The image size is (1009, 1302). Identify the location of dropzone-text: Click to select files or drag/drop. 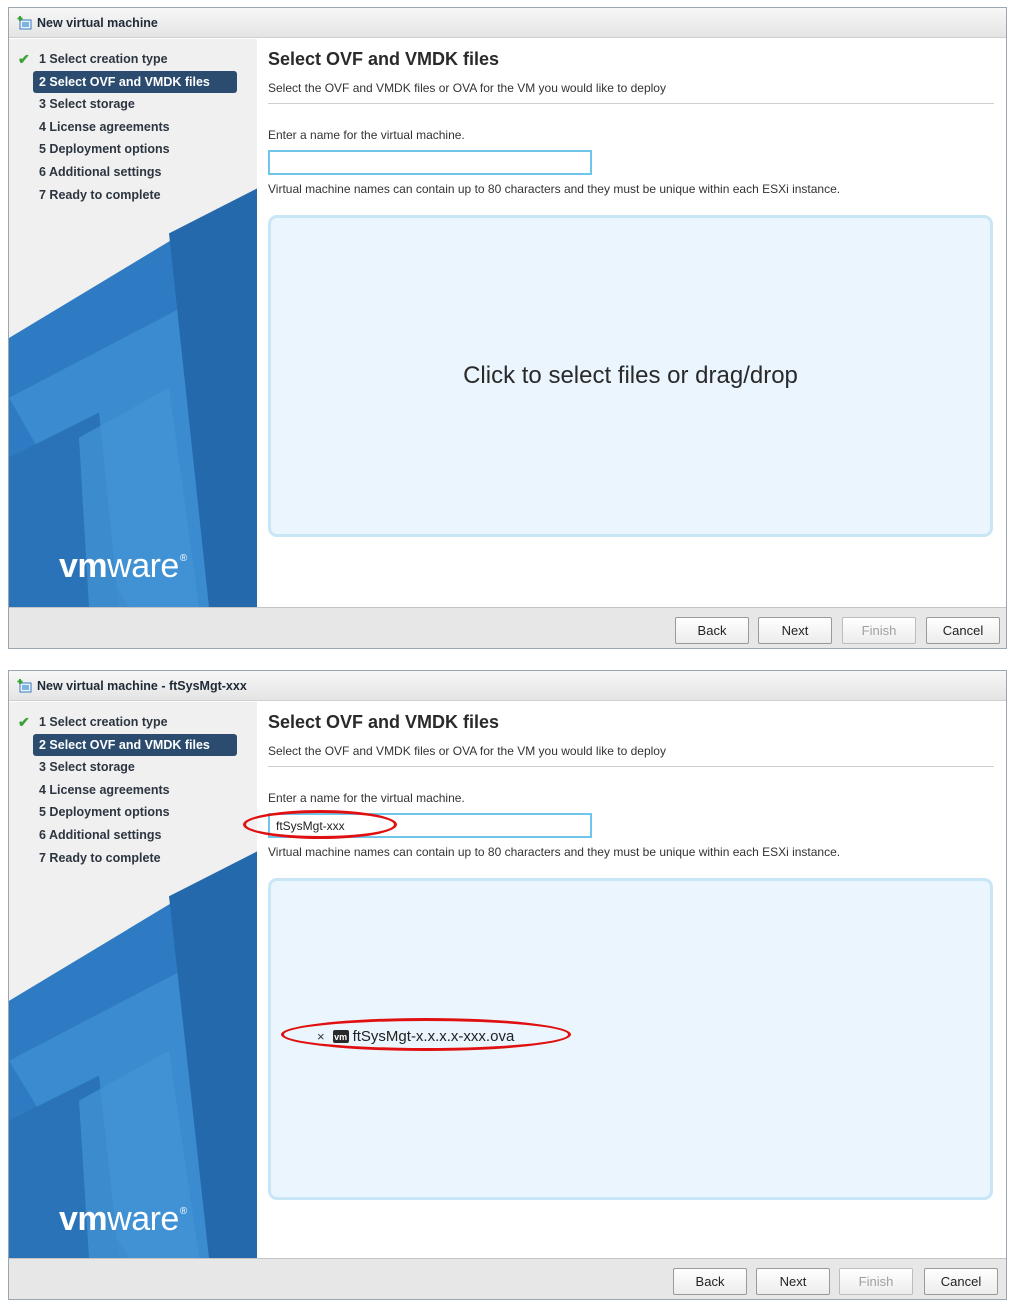
(630, 375).